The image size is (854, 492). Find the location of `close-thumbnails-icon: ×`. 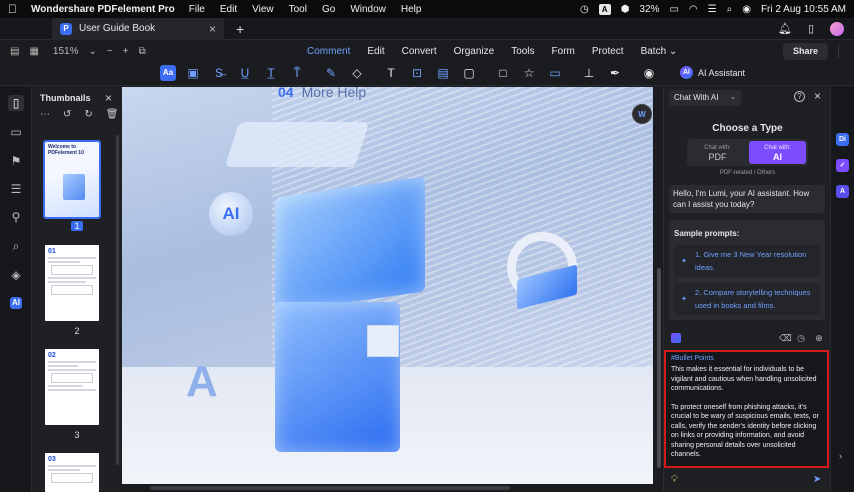

close-thumbnails-icon: × is located at coordinates (108, 98).